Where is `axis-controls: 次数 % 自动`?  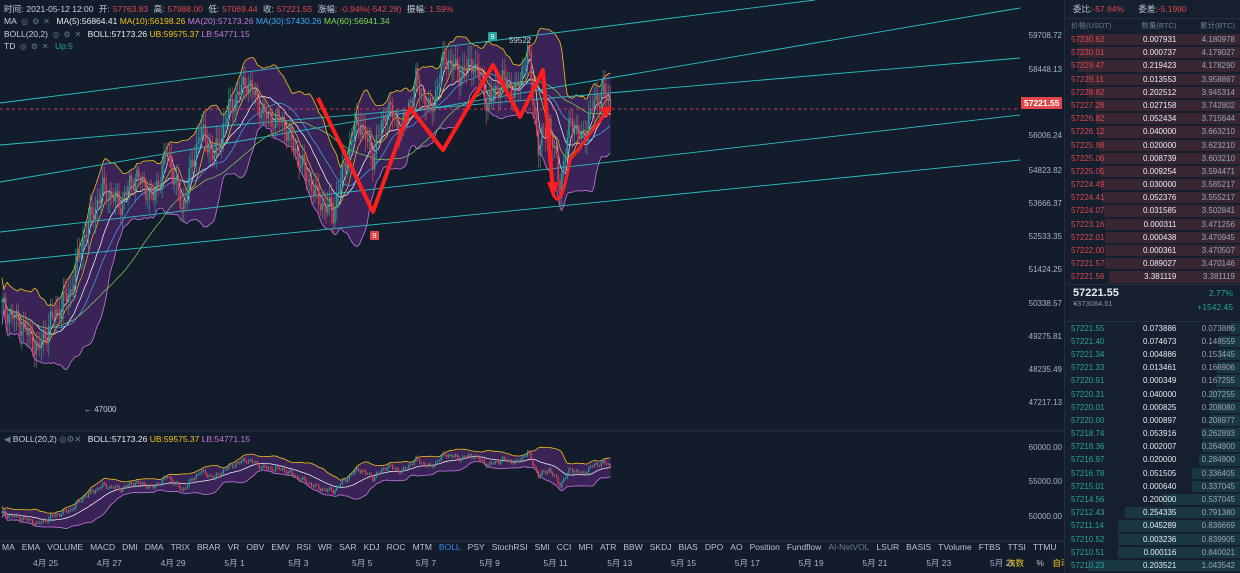 axis-controls: 次数 % 自动 is located at coordinates (1035, 563).